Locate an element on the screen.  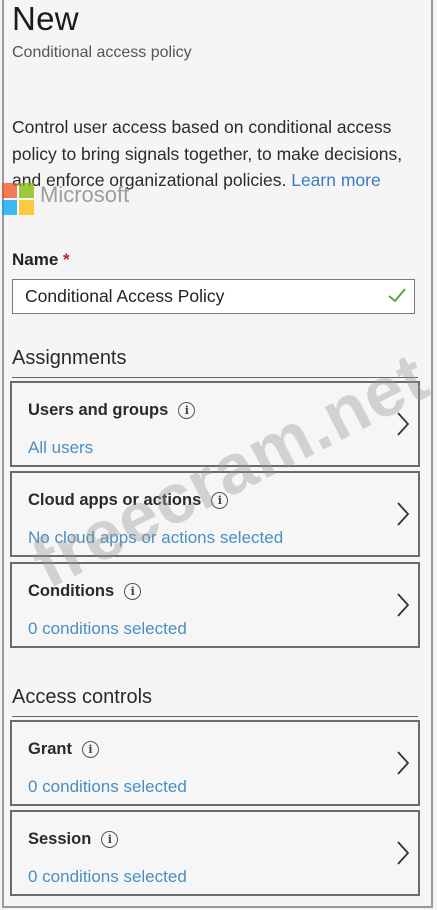
users-and-groups-card: Users and groups i All users is located at coordinates (215, 424).